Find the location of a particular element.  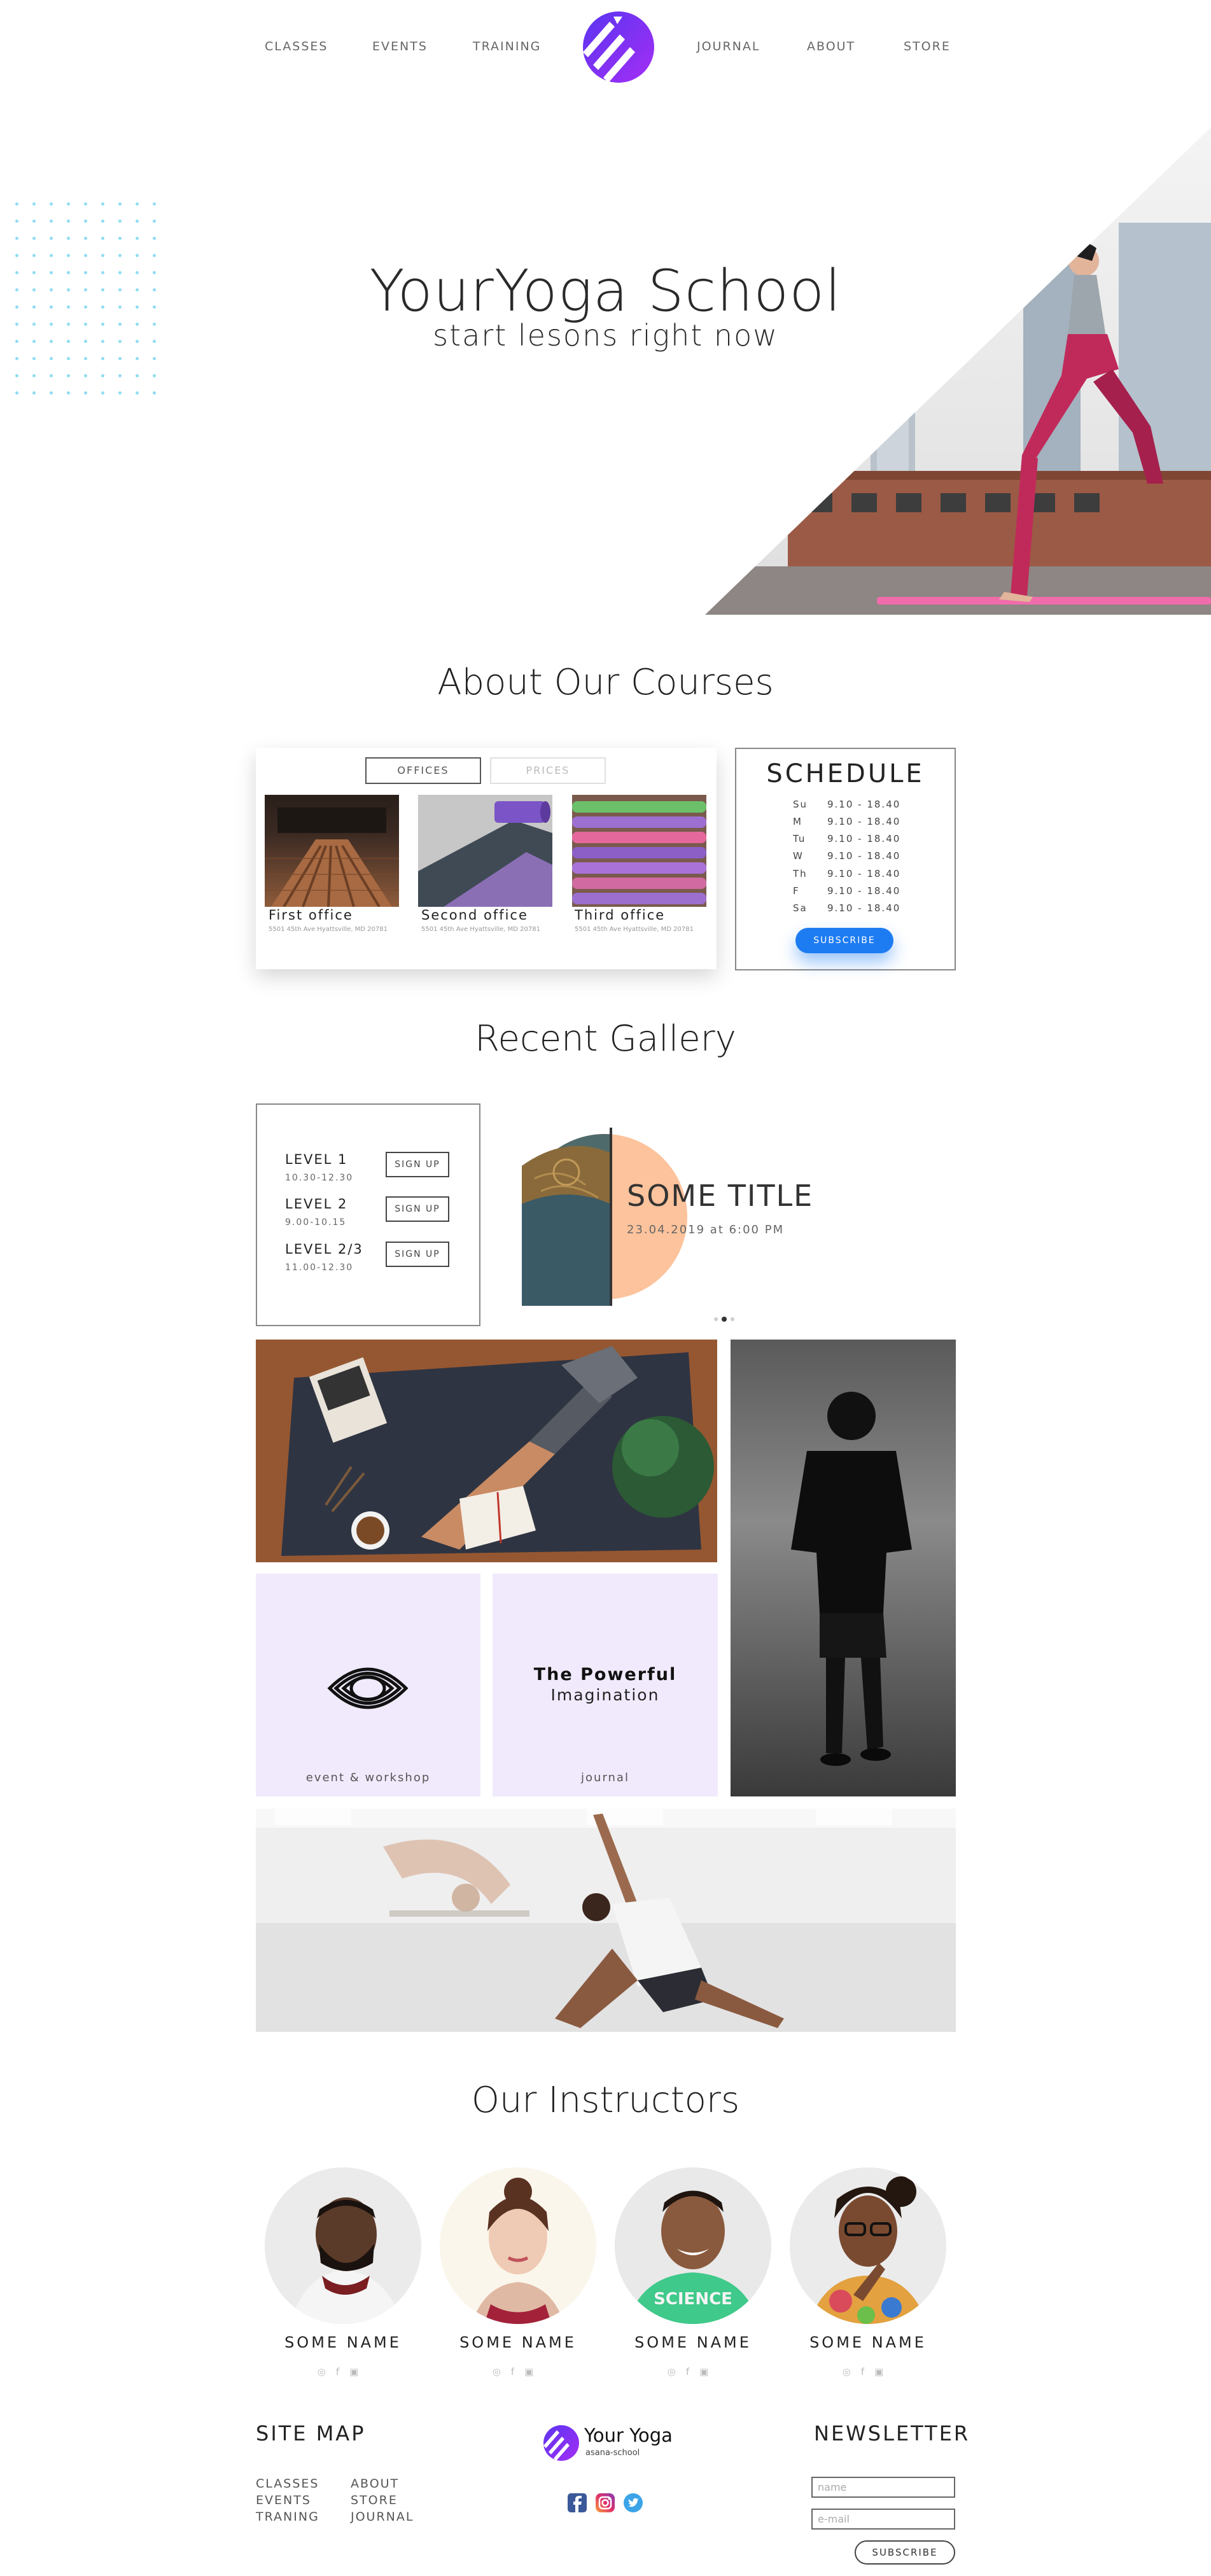

instructor-name-3: SOME NAME is located at coordinates (693, 2342).